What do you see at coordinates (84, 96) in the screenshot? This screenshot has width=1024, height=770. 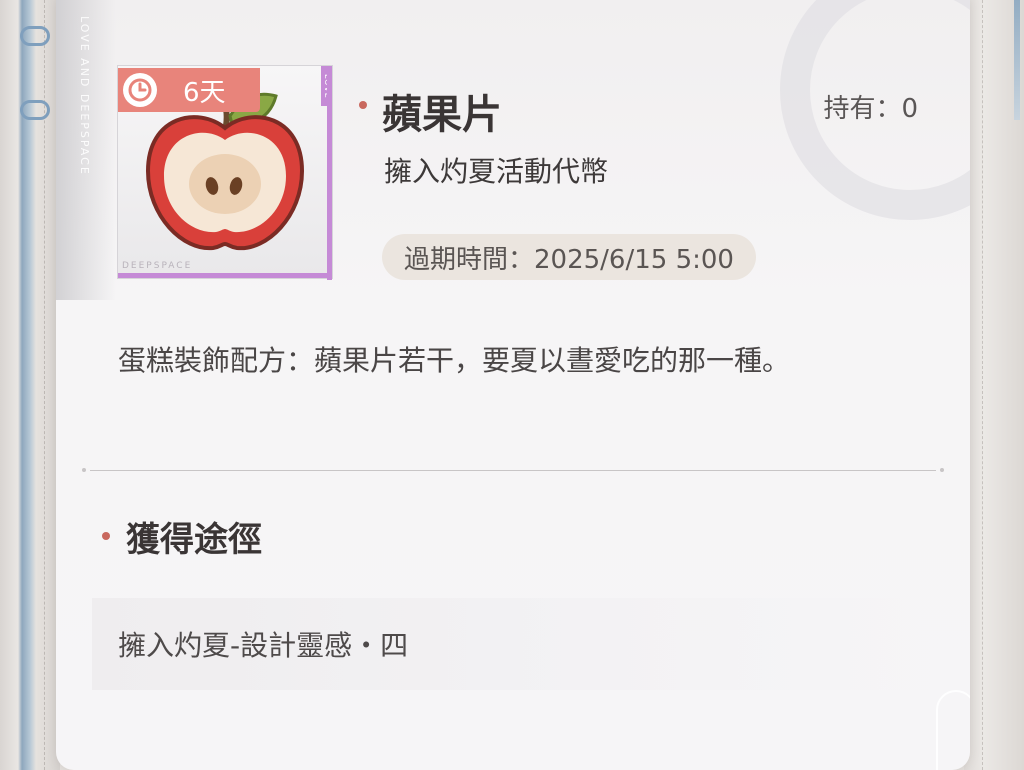 I see `brand-vertical-text: LOVE AND DEEPSPACE` at bounding box center [84, 96].